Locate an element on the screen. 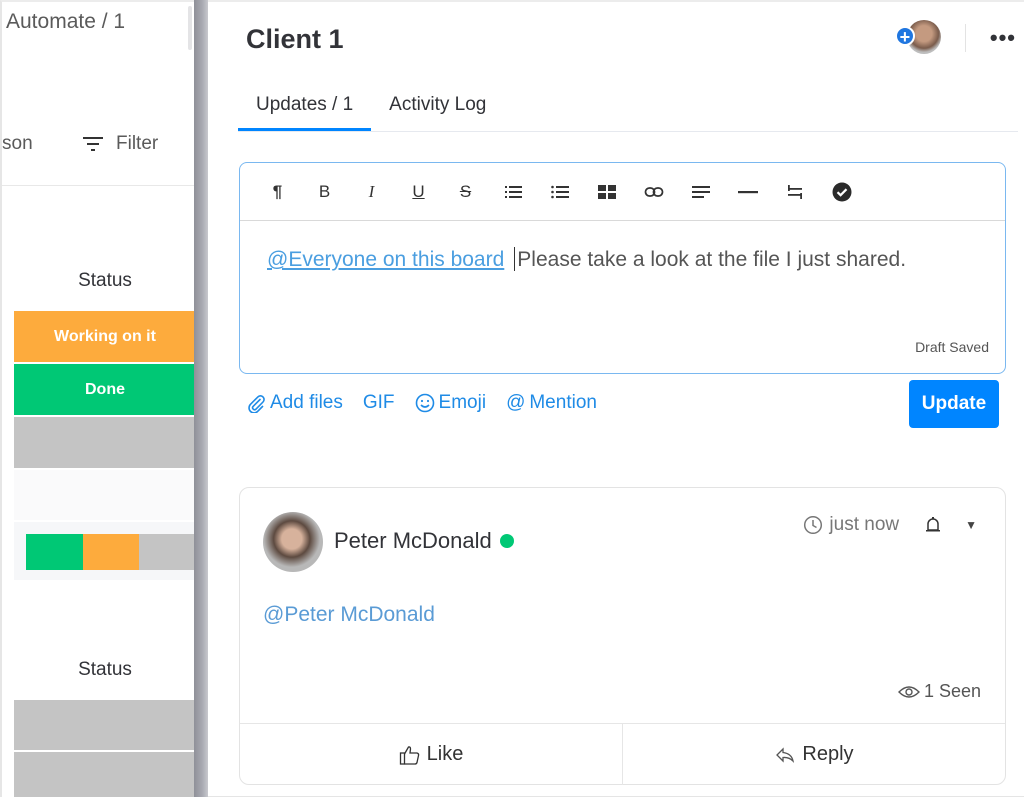 The image size is (1024, 797). post-timestamp: just now is located at coordinates (864, 524).